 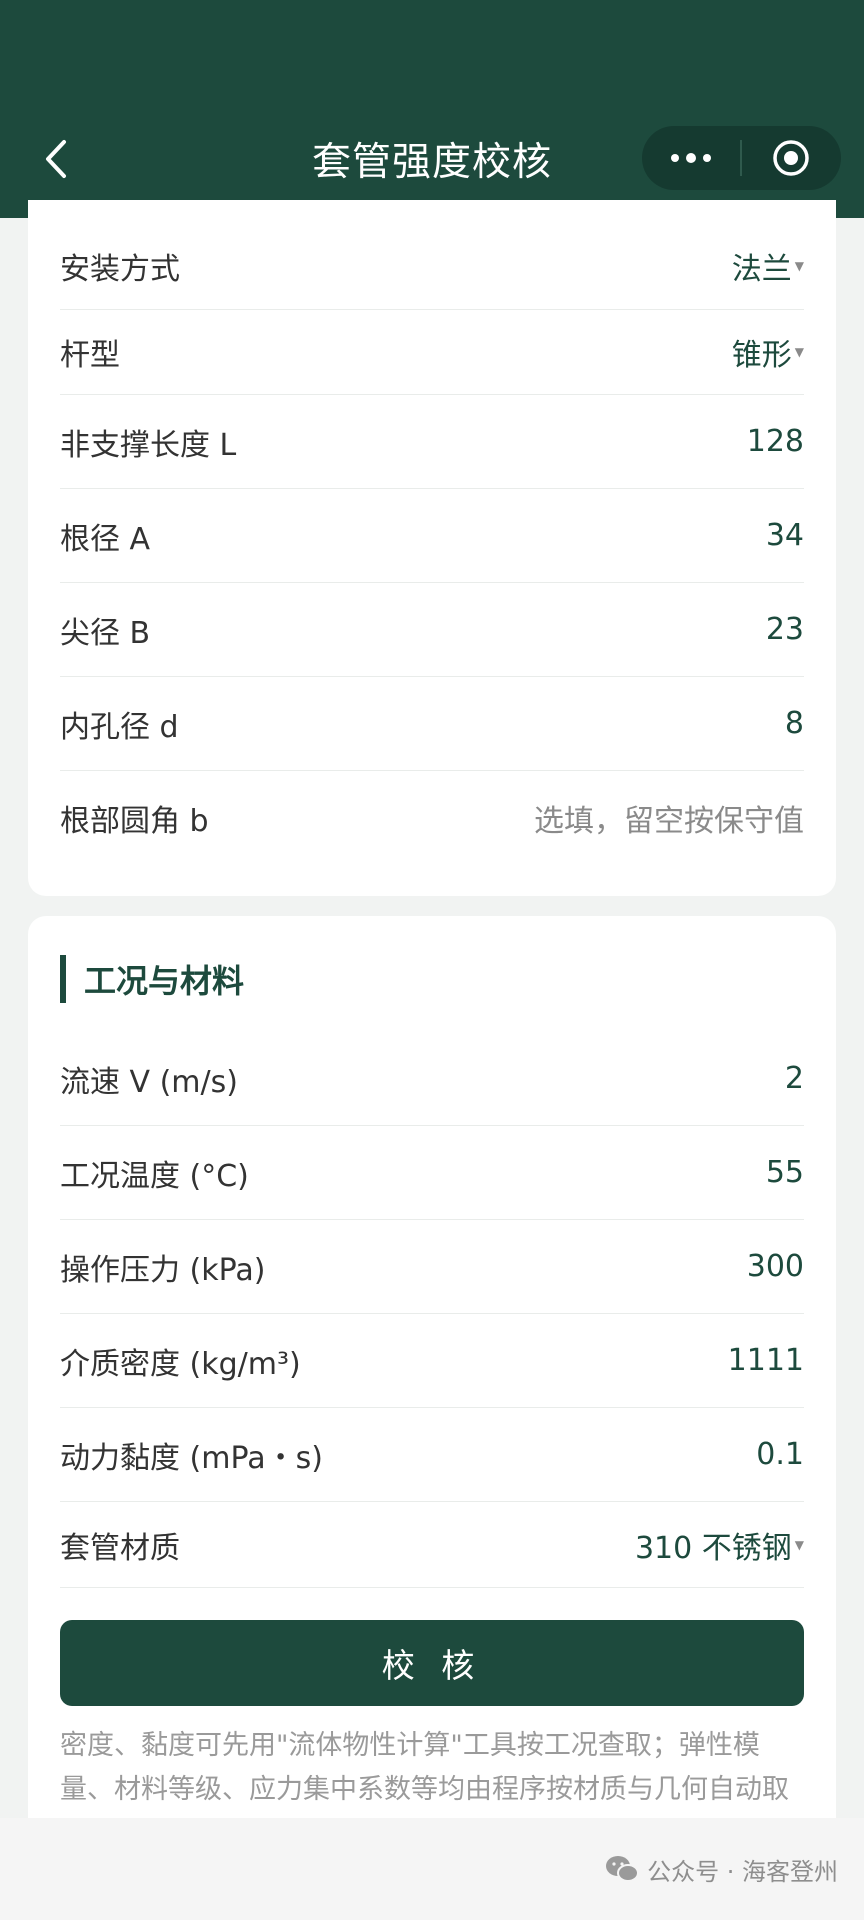 I want to click on rod-type-select: 锥形 ▼, so click(x=768, y=352).